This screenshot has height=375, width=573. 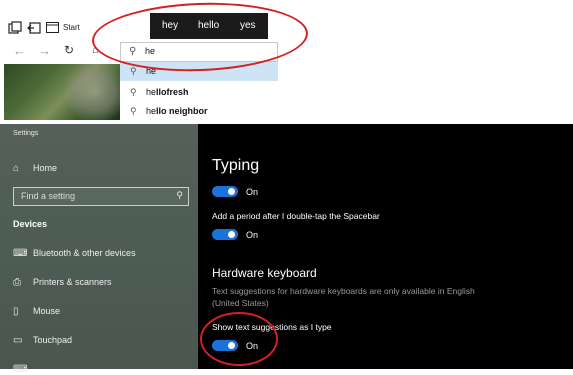 I want to click on typing-toggle, so click(x=225, y=191).